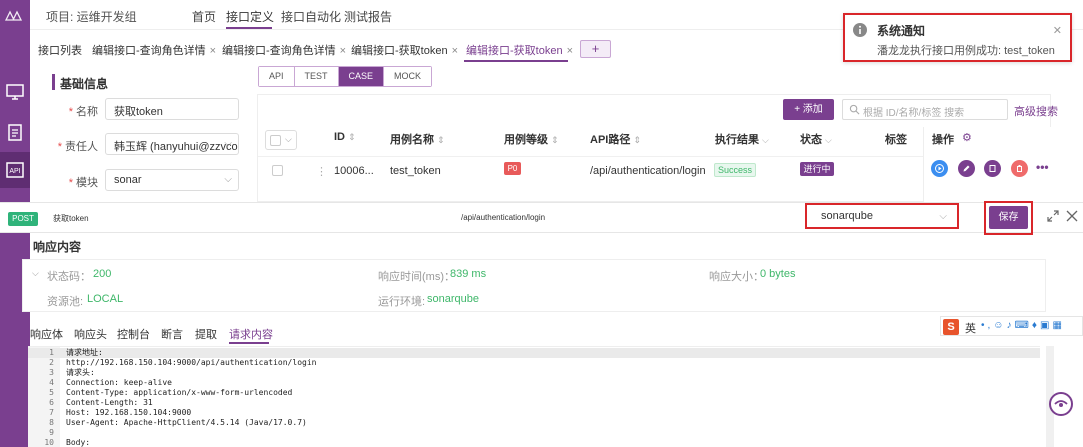 This screenshot has height=447, width=1083. I want to click on response-time-value: 839 ms, so click(468, 274).